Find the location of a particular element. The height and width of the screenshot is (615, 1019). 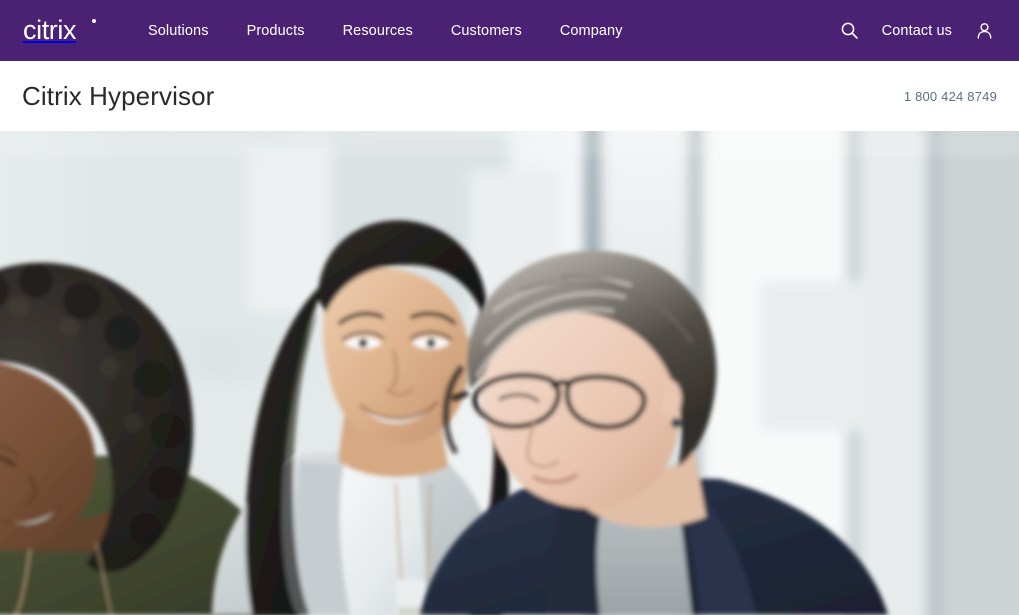

nav-item-products: Products is located at coordinates (276, 31).